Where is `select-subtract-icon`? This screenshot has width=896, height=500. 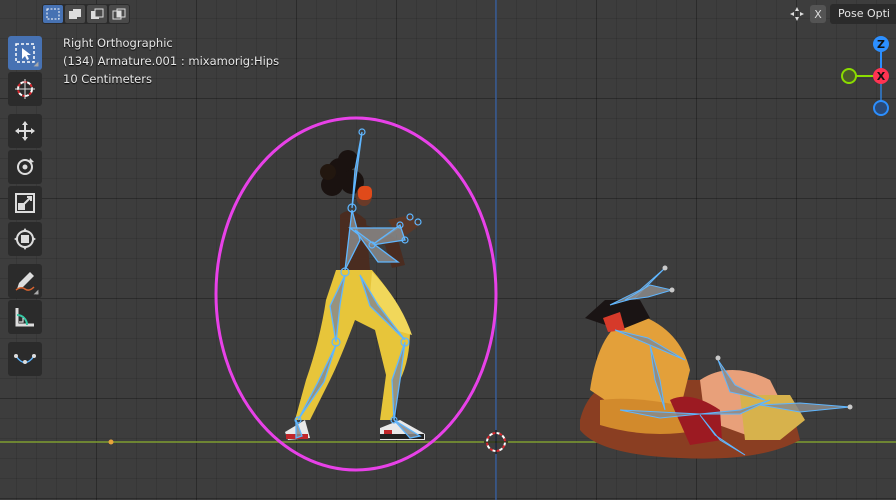 select-subtract-icon is located at coordinates (97, 13).